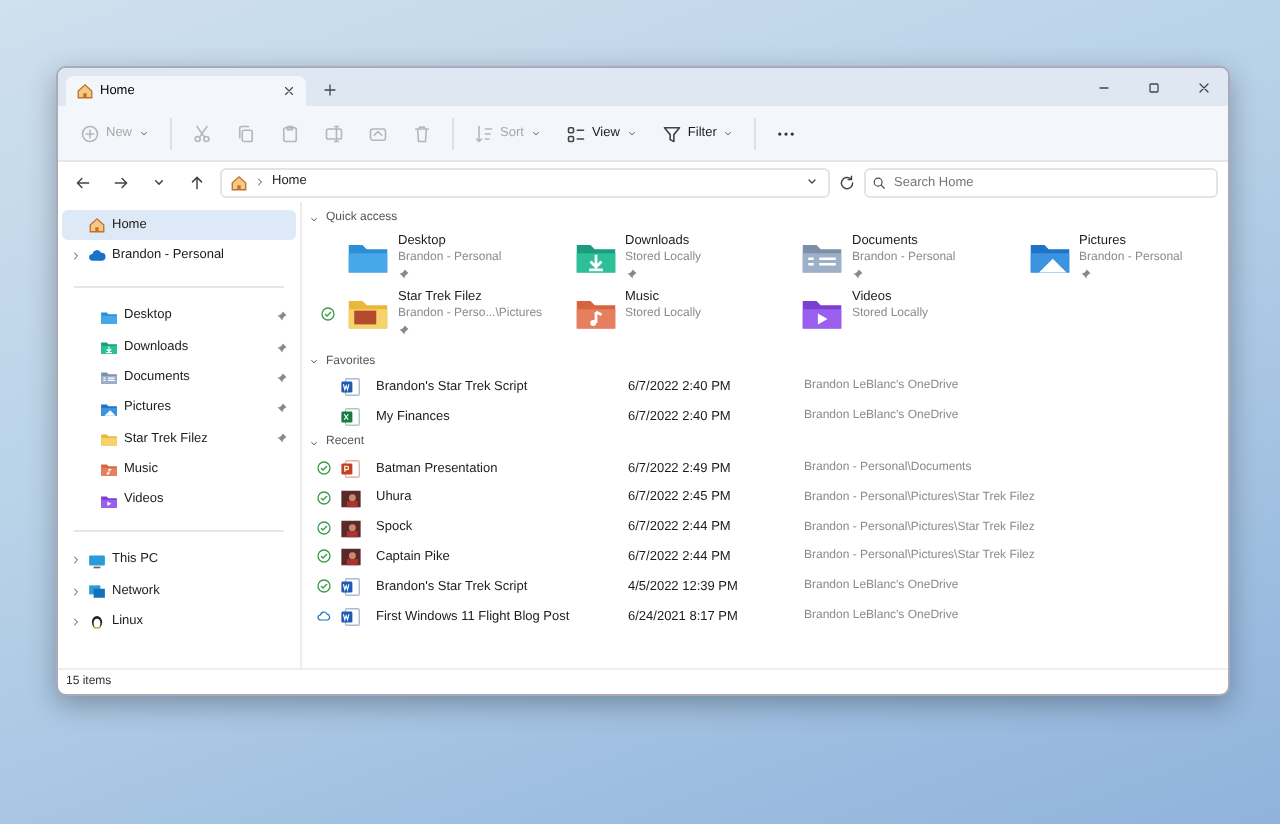 This screenshot has width=1280, height=824. What do you see at coordinates (97, 621) in the screenshot?
I see `penguin-icon` at bounding box center [97, 621].